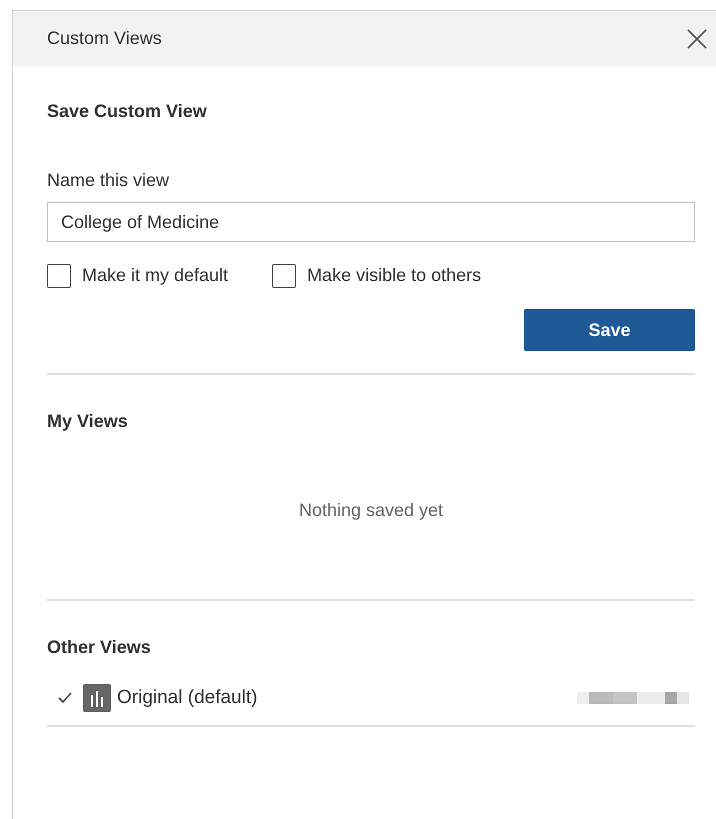 This screenshot has width=716, height=819. What do you see at coordinates (88, 421) in the screenshot?
I see `section-heading: My Views` at bounding box center [88, 421].